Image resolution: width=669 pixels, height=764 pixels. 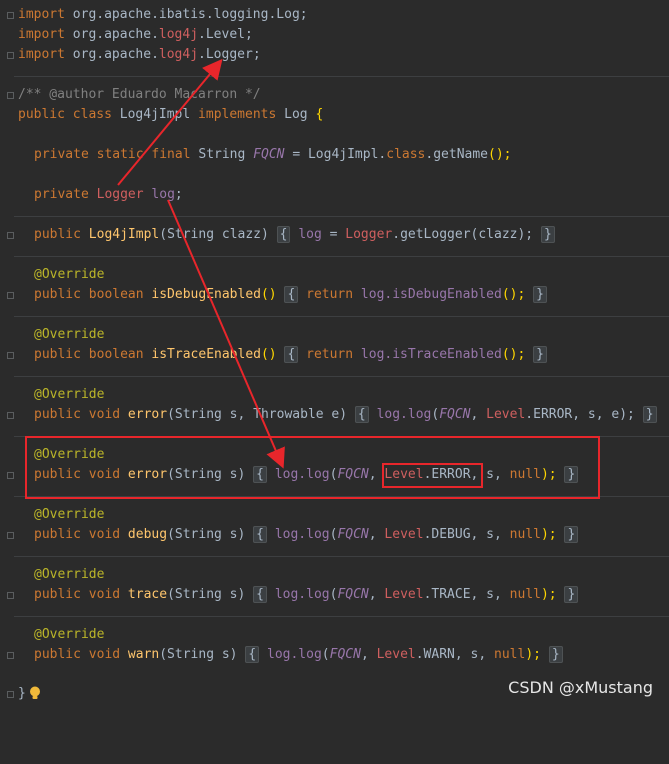 What do you see at coordinates (226, 334) in the screenshot?
I see `arrow-to-log-call` at bounding box center [226, 334].